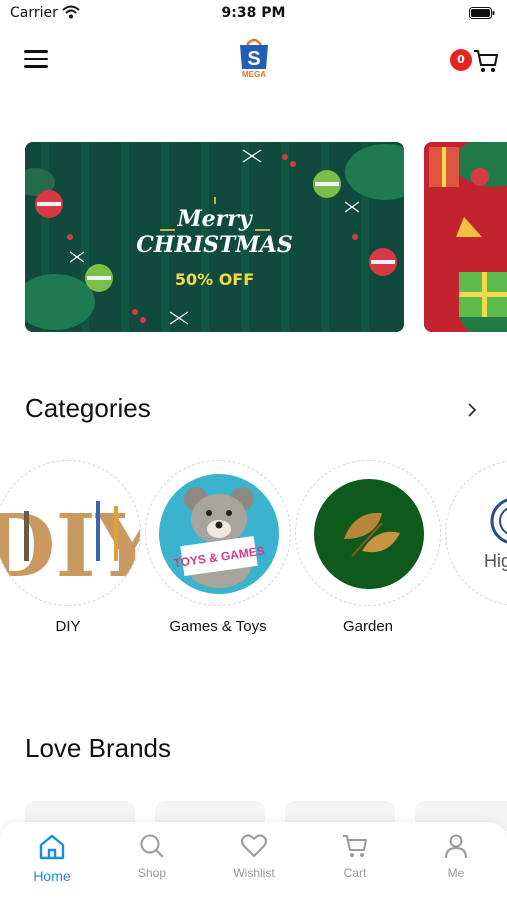 The height and width of the screenshot is (900, 507). What do you see at coordinates (368, 533) in the screenshot?
I see `category-garden-image` at bounding box center [368, 533].